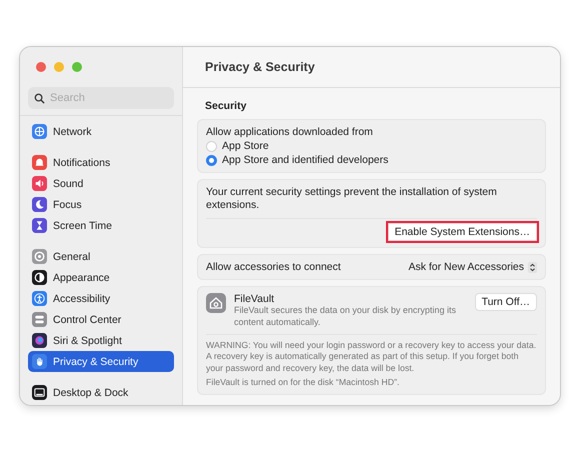 The width and height of the screenshot is (580, 450). I want to click on sidebar-item: Network, so click(101, 131).